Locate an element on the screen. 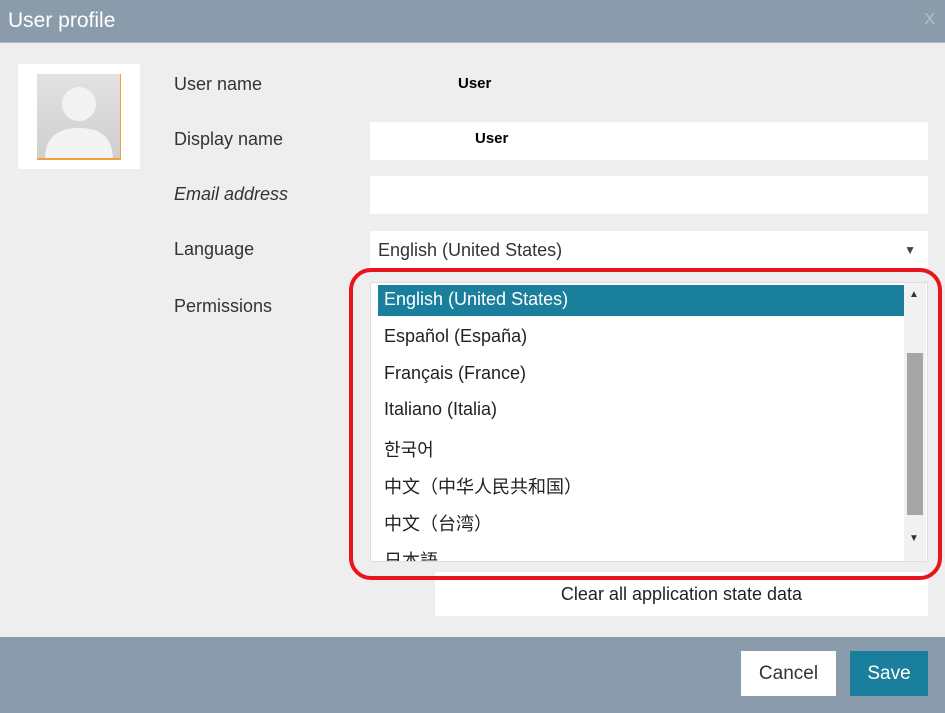  close-icon: X is located at coordinates (929, 20).